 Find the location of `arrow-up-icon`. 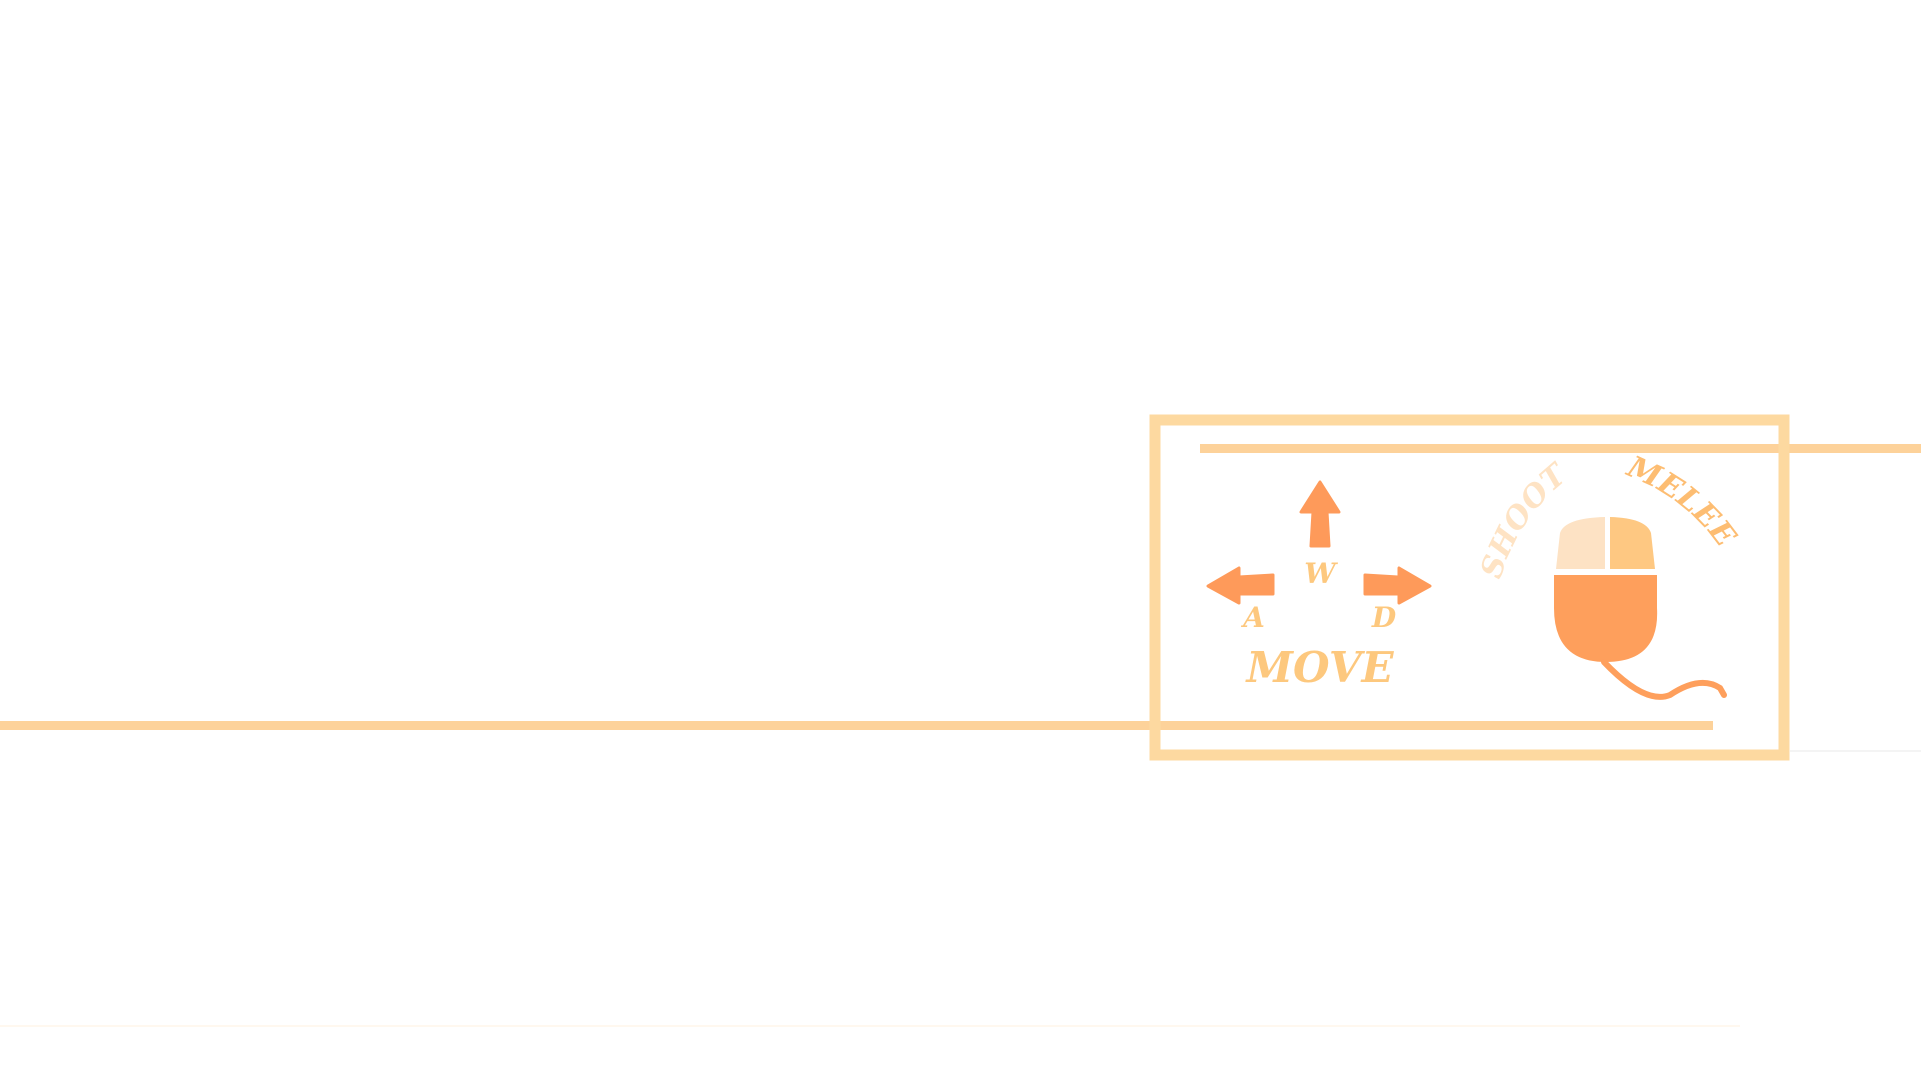

arrow-up-icon is located at coordinates (1320, 514).